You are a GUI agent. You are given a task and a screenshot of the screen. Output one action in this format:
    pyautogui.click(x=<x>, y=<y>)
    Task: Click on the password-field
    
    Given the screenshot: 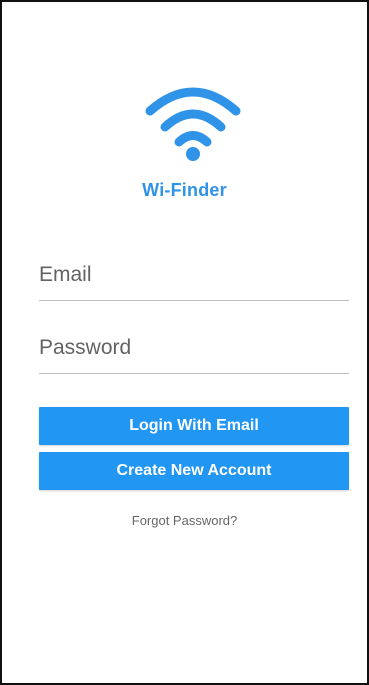 What is the action you would take?
    pyautogui.click(x=194, y=348)
    